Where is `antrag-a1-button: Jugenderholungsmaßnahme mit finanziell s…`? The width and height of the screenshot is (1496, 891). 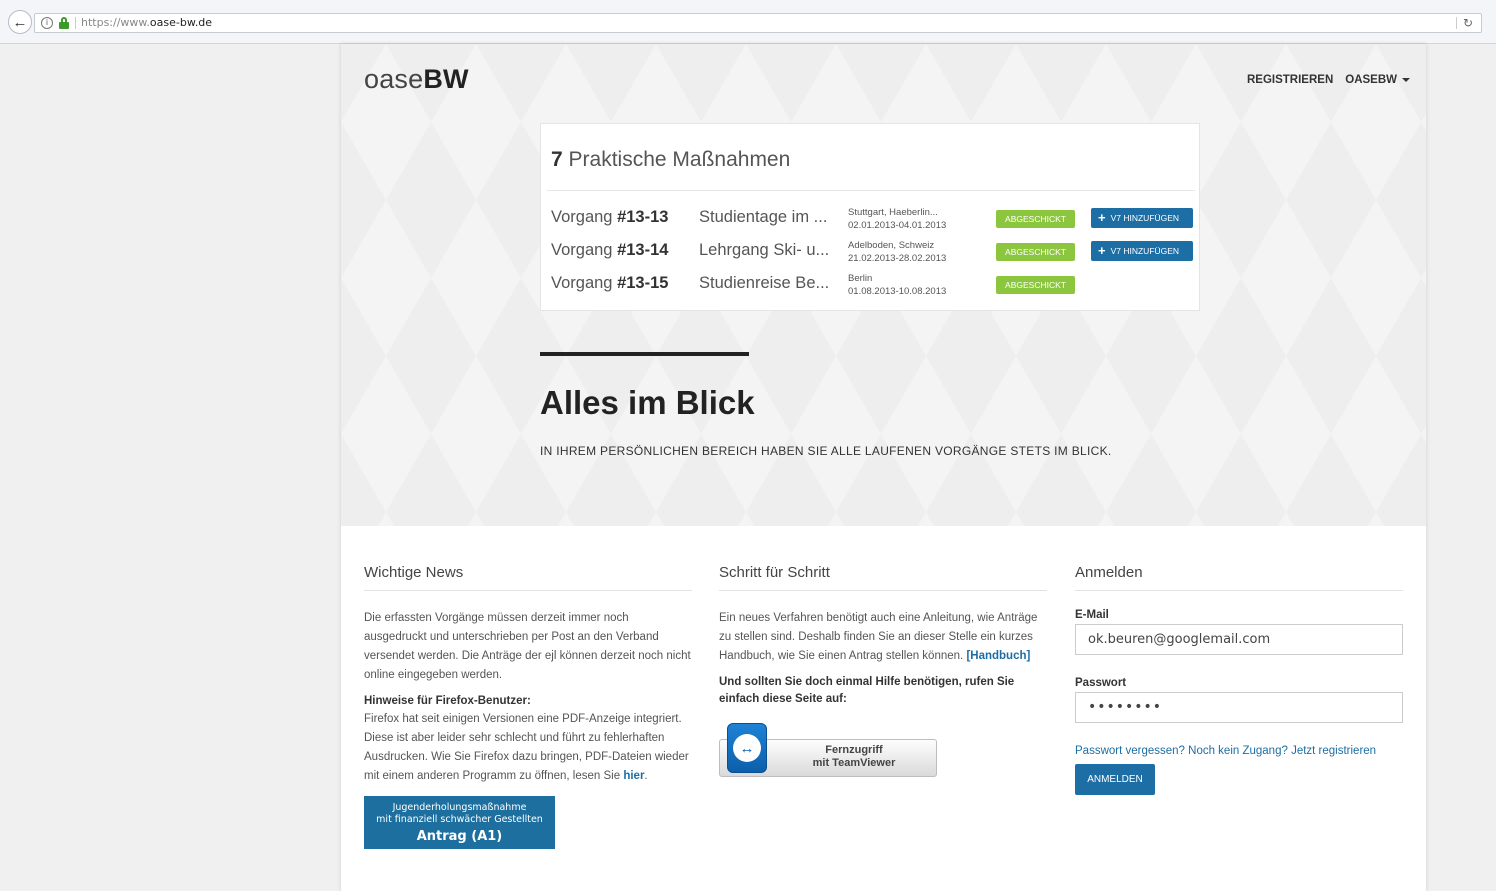 antrag-a1-button: Jugenderholungsmaßnahme mit finanziell s… is located at coordinates (459, 822).